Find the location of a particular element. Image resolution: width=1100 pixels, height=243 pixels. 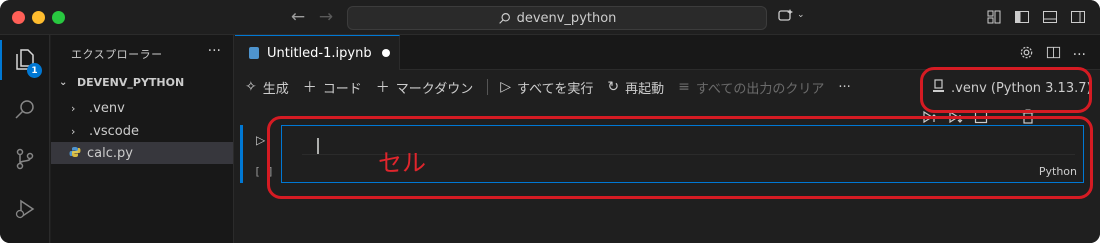

markdown-label: マークダウン is located at coordinates (434, 89).